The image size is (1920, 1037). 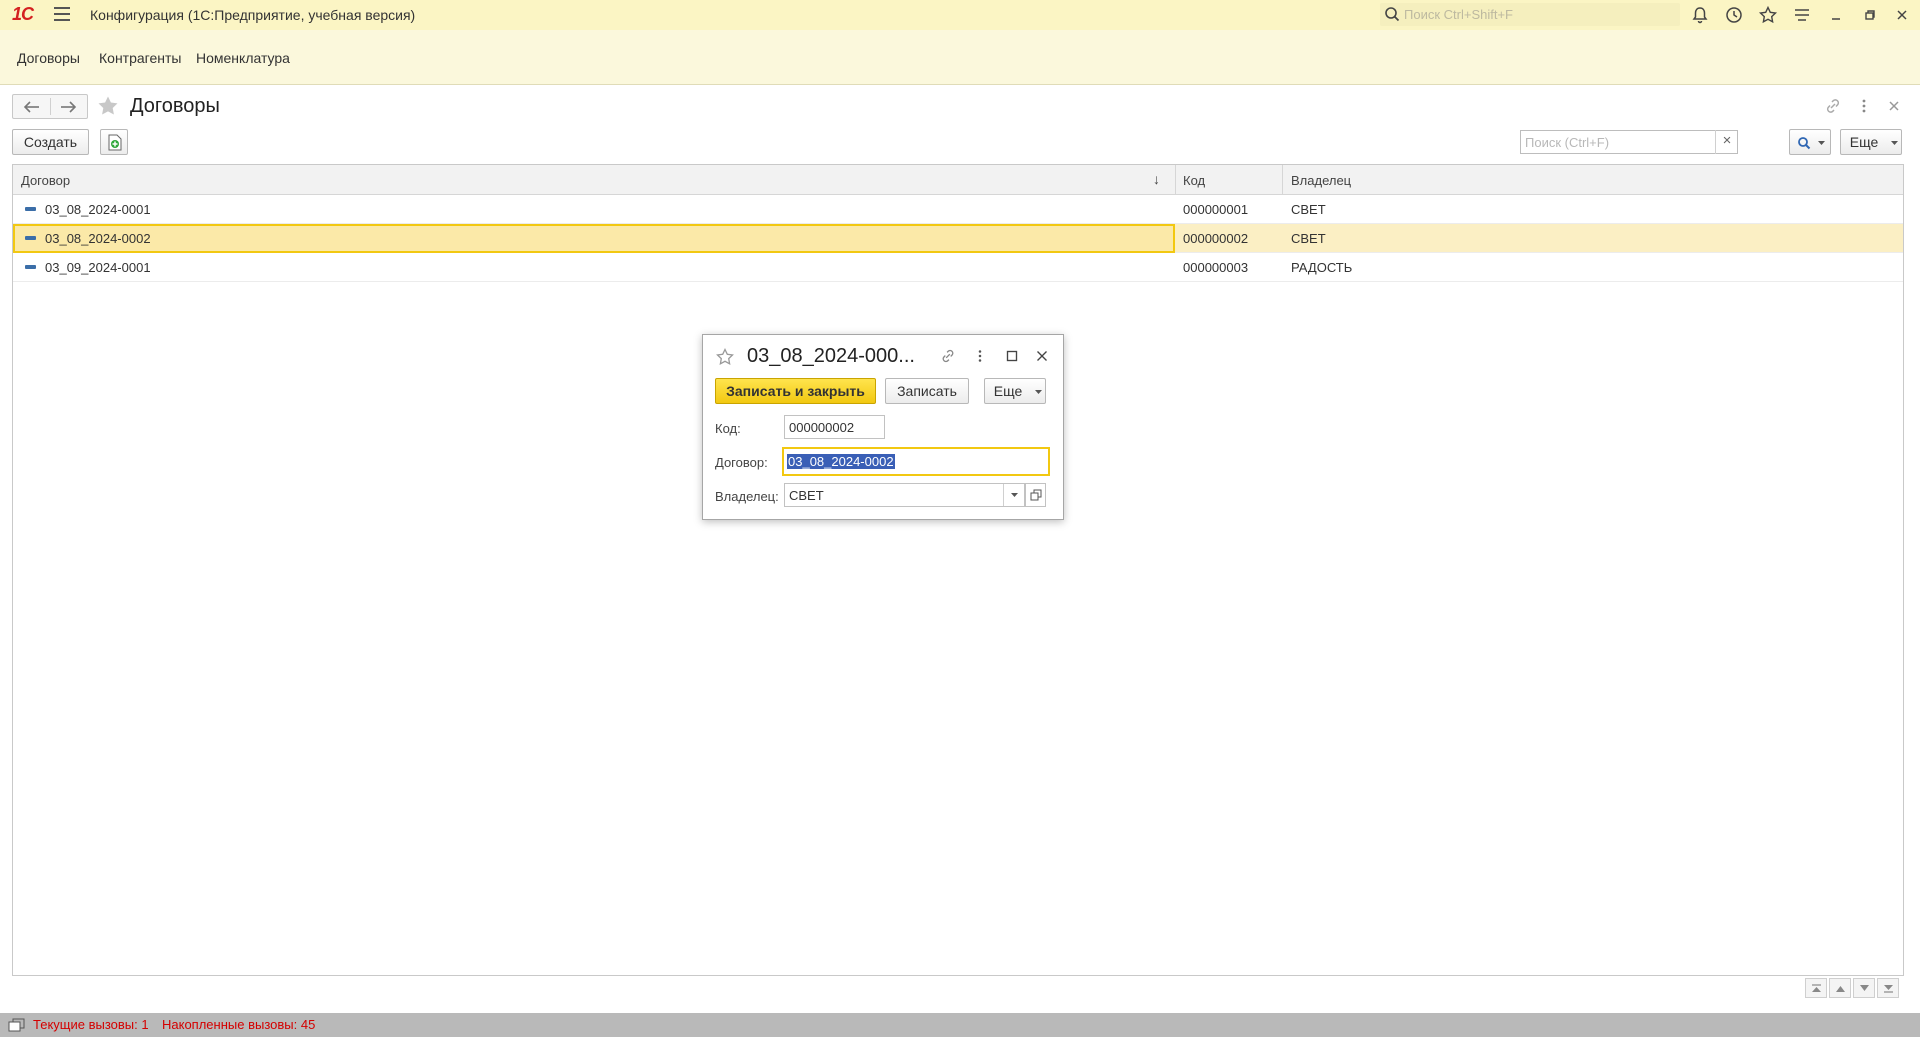 What do you see at coordinates (91, 1024) in the screenshot?
I see `current-calls-text: Текущие вызовы: 1` at bounding box center [91, 1024].